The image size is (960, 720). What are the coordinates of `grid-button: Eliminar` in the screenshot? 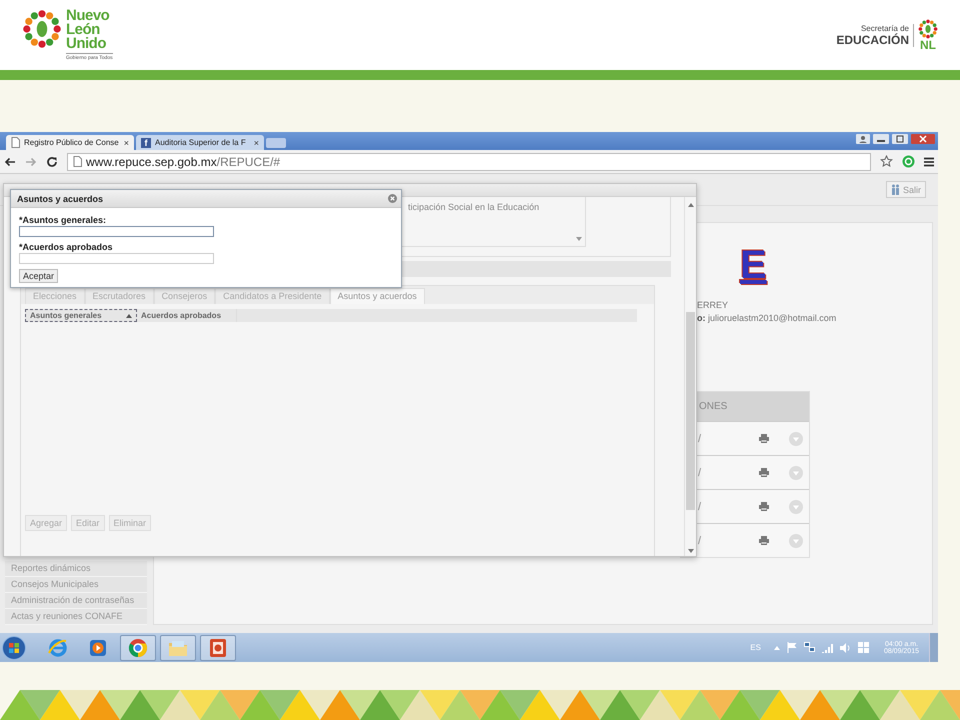 It's located at (130, 523).